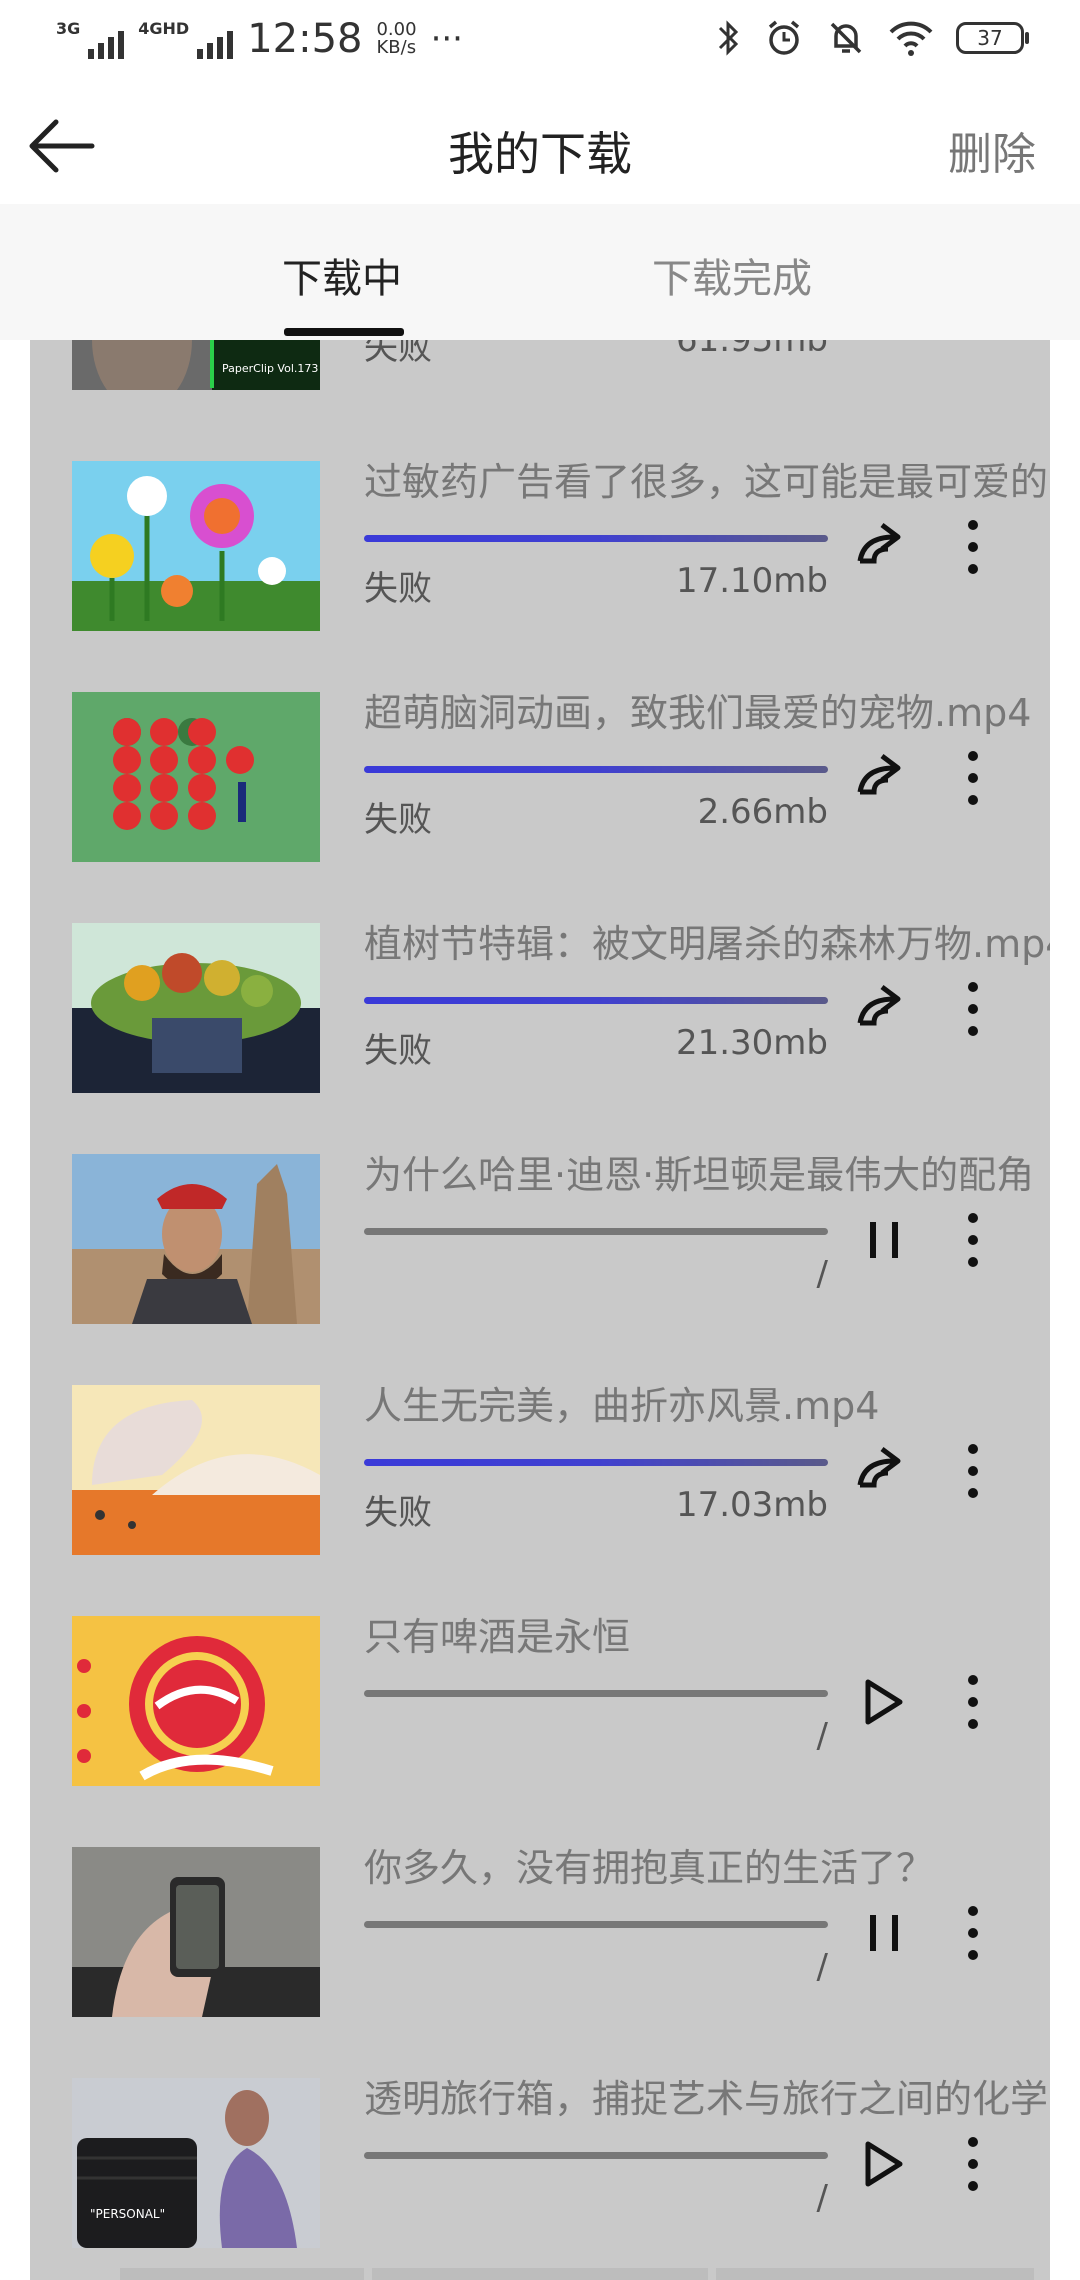 This screenshot has width=1080, height=2280. Describe the element at coordinates (305, 39) in the screenshot. I see `clock: 12:58` at that location.